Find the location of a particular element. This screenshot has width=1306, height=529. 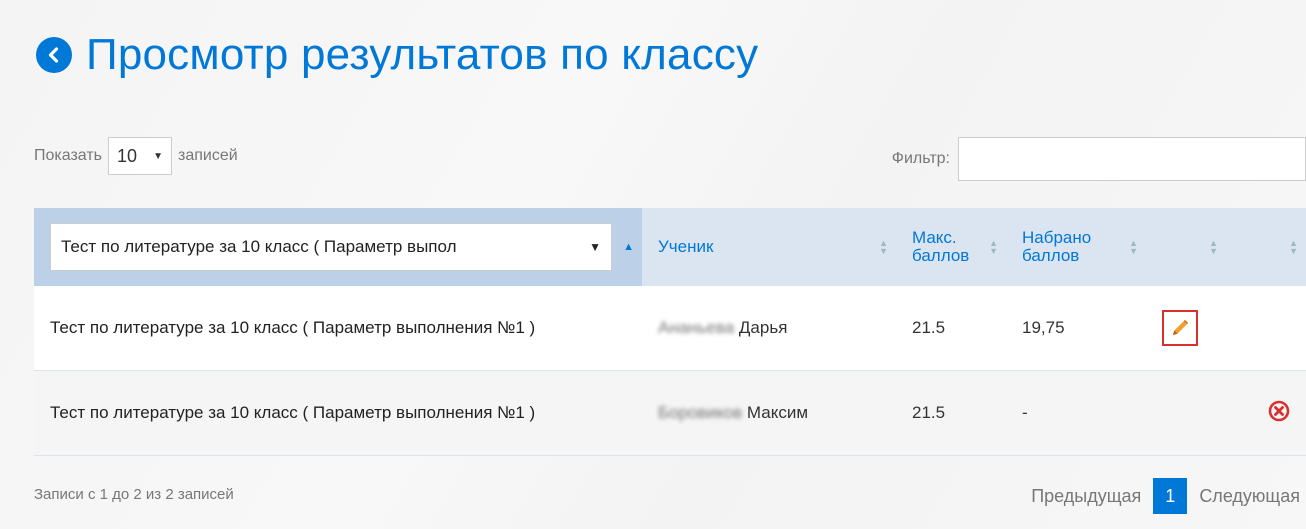

header-max-line2: баллов is located at coordinates (941, 255).